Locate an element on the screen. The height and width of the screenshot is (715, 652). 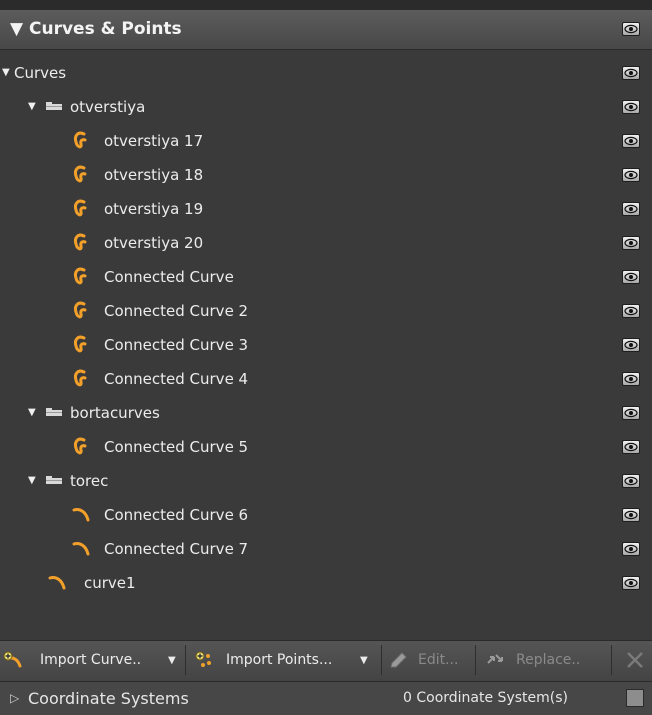
pencil-icon is located at coordinates (398, 660).